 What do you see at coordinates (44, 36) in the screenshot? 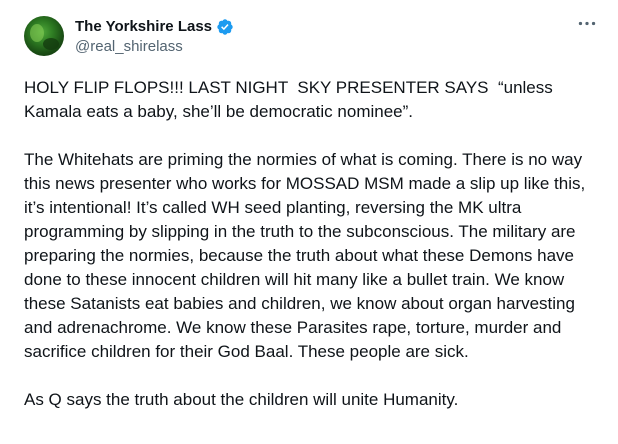
I see `avatar` at bounding box center [44, 36].